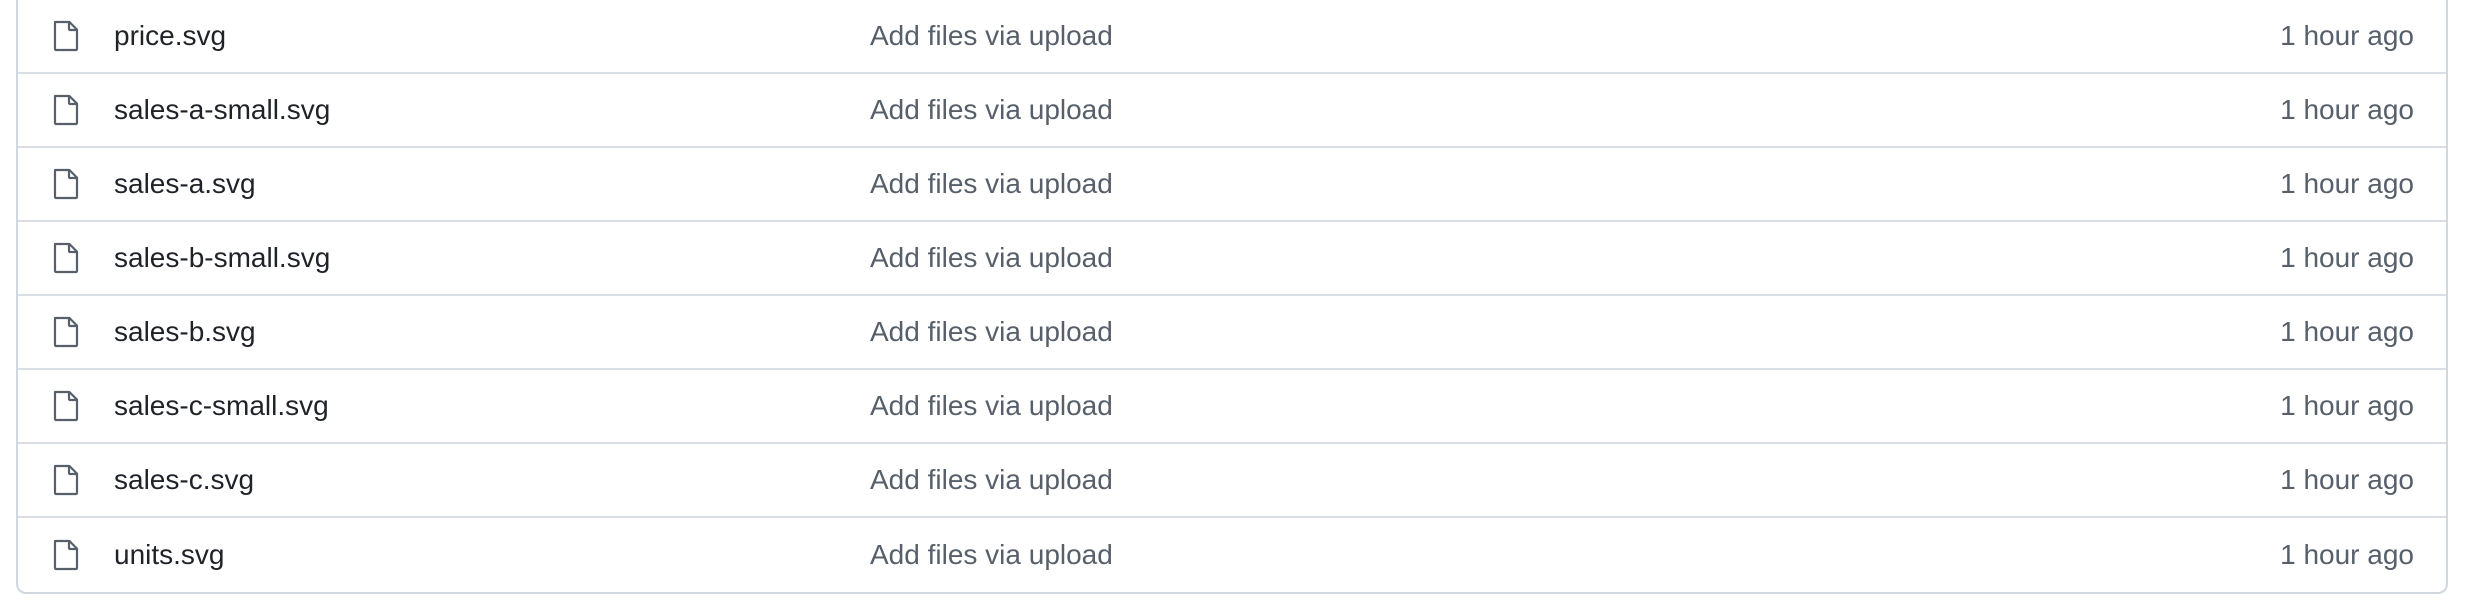  I want to click on file-name-link: sales-c-small.svg, so click(221, 406).